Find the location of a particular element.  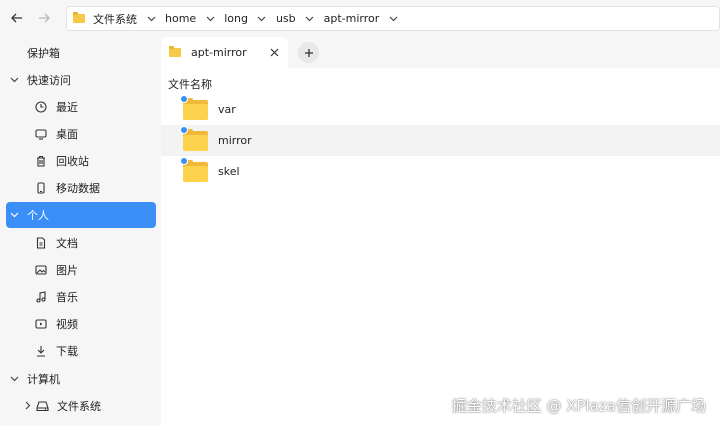

sidebar-item-label: 移动数据 is located at coordinates (78, 188).